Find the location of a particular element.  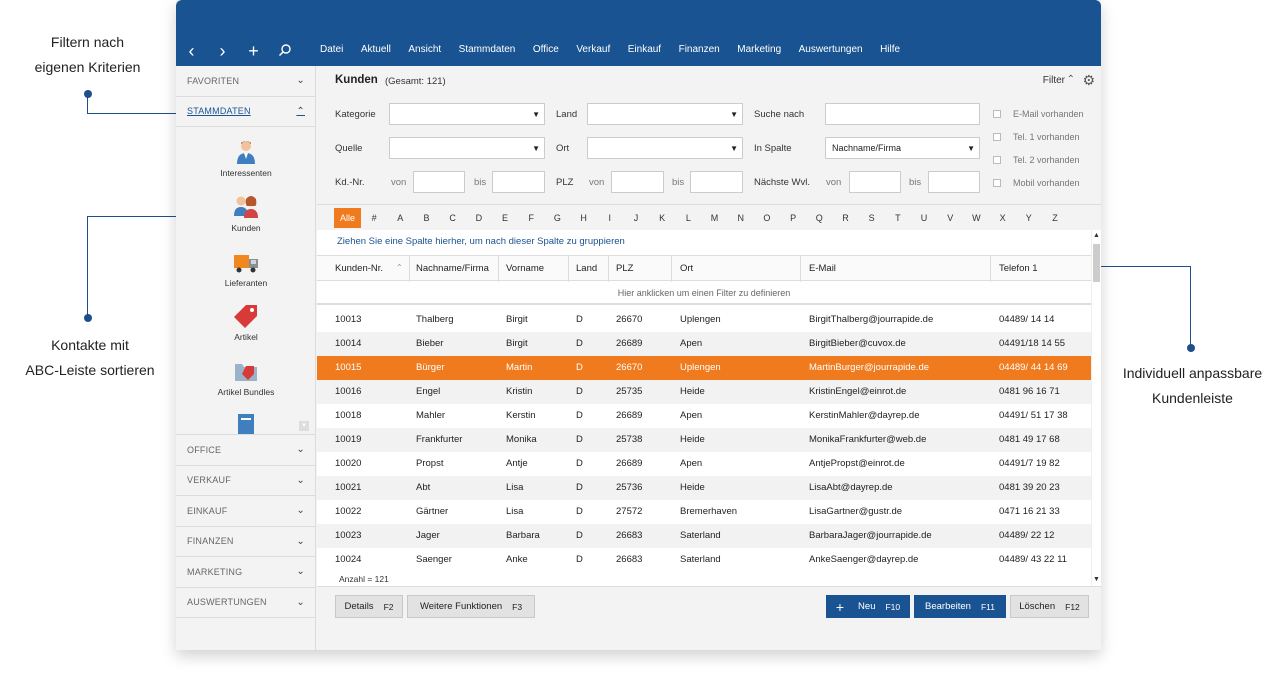

sidebar-section-verkauf: VERKAUF ⌄ is located at coordinates (245, 481).